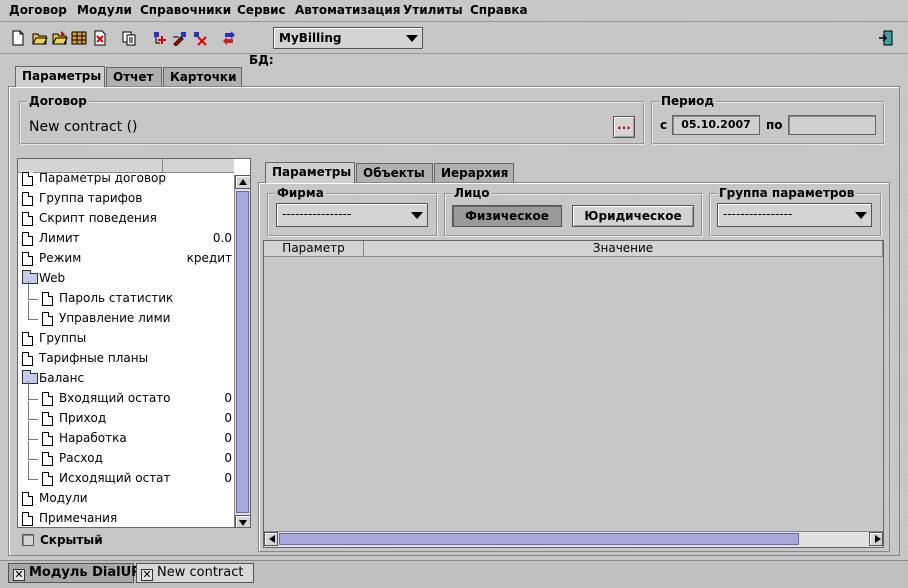 This screenshot has height=588, width=908. What do you see at coordinates (28, 540) in the screenshot?
I see `hidden-checkbox` at bounding box center [28, 540].